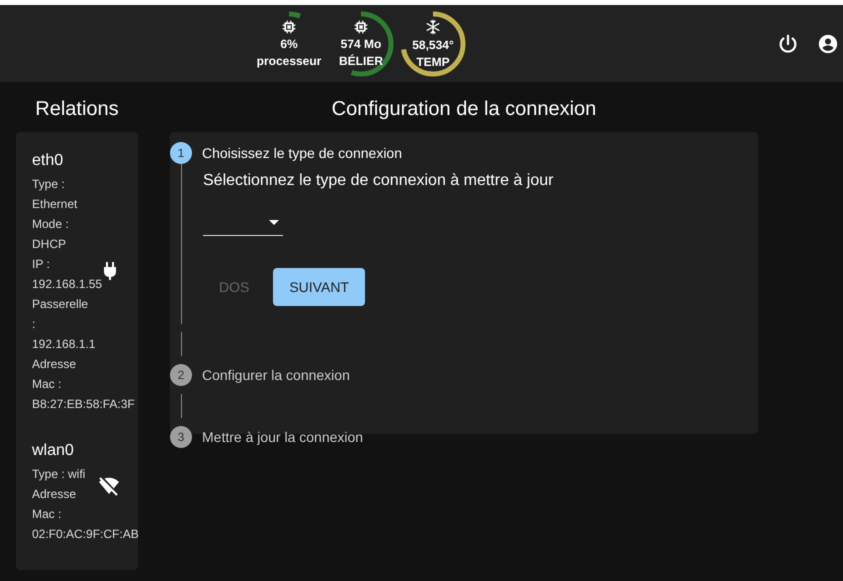  Describe the element at coordinates (59, 474) in the screenshot. I see `interface-detail: Type : wifi` at that location.